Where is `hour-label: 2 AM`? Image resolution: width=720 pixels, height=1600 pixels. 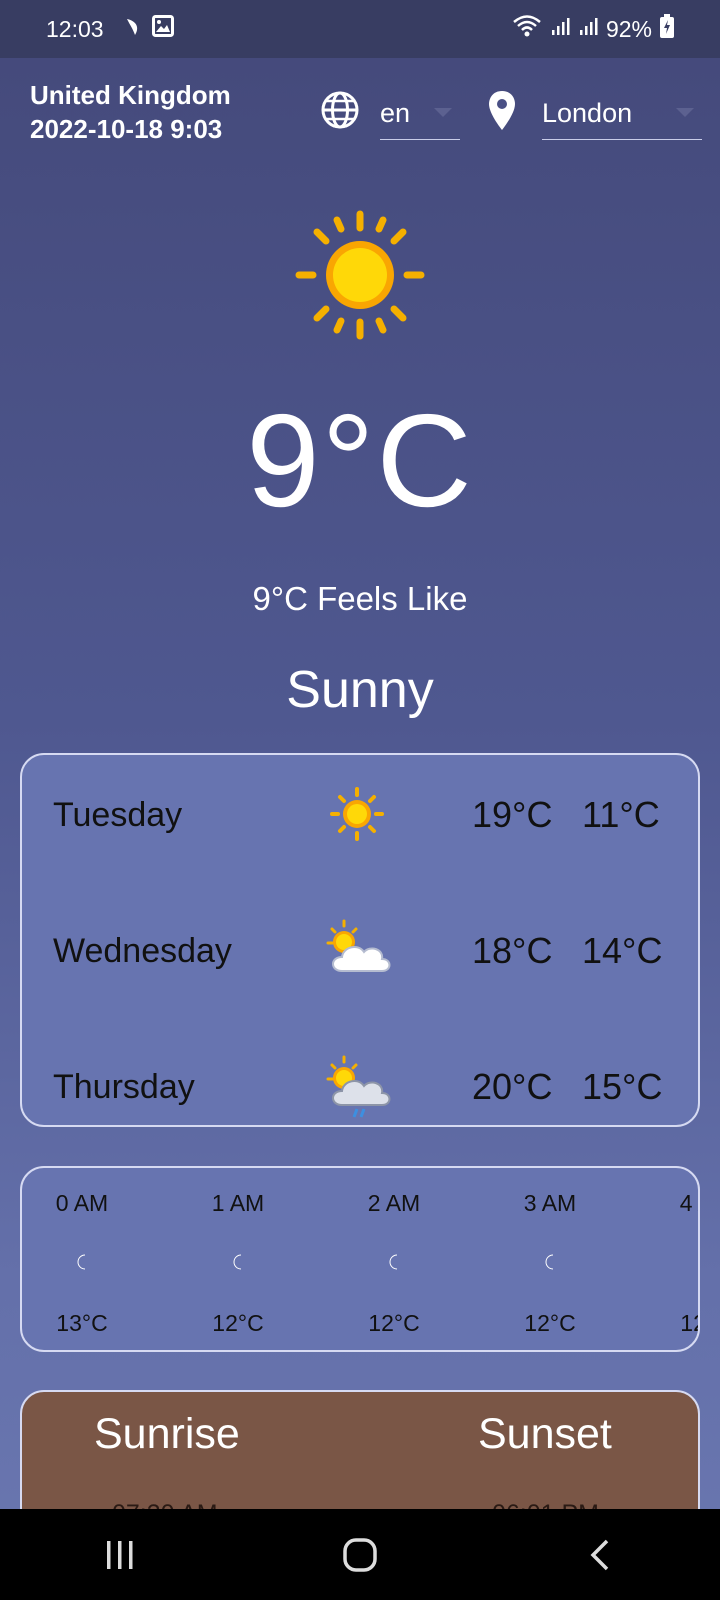 hour-label: 2 AM is located at coordinates (394, 1203).